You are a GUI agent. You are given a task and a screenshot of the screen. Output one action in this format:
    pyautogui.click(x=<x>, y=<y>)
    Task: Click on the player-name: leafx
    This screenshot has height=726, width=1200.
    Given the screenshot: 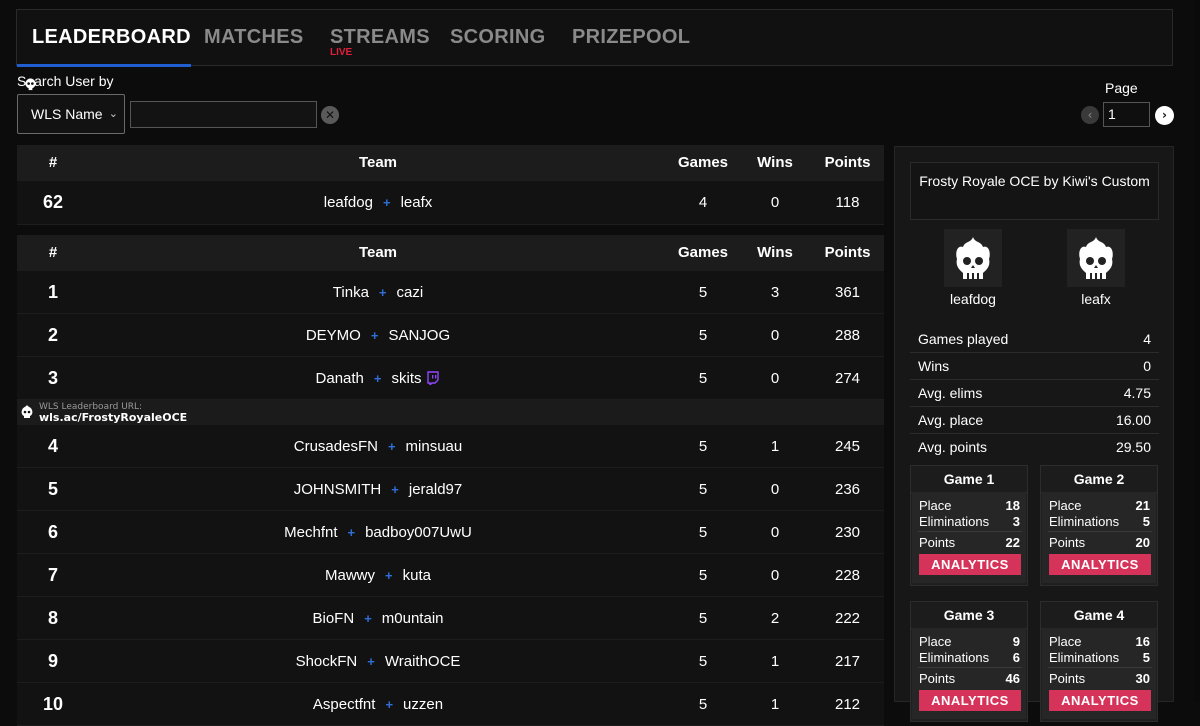 What is the action you would take?
    pyautogui.click(x=417, y=202)
    